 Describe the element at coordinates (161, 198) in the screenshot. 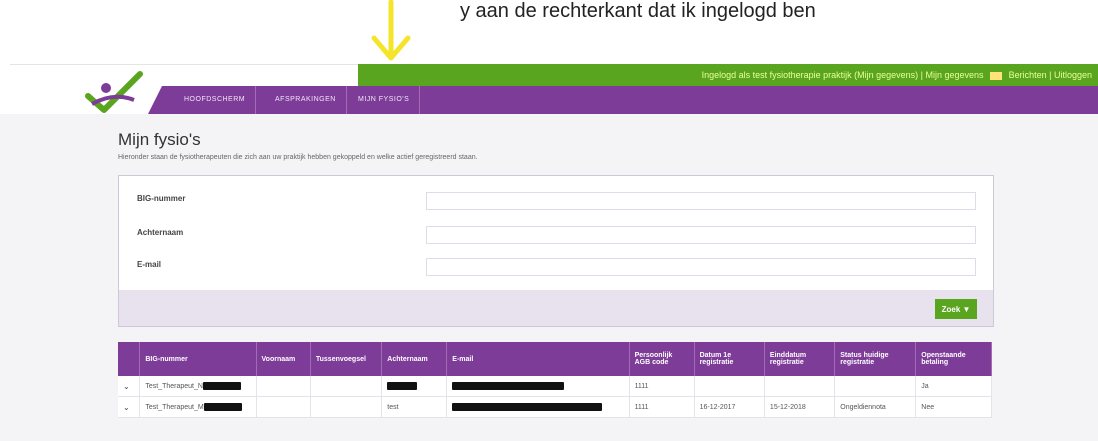

I see `big-nummer-label: BIG-nummer` at that location.